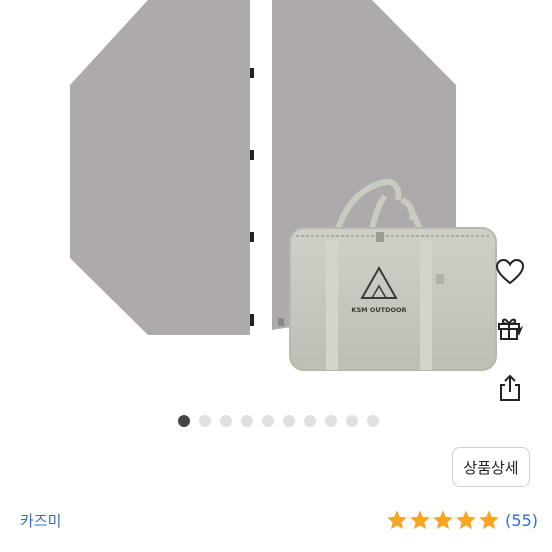 The height and width of the screenshot is (552, 552). I want to click on carousel-dots, so click(276, 421).